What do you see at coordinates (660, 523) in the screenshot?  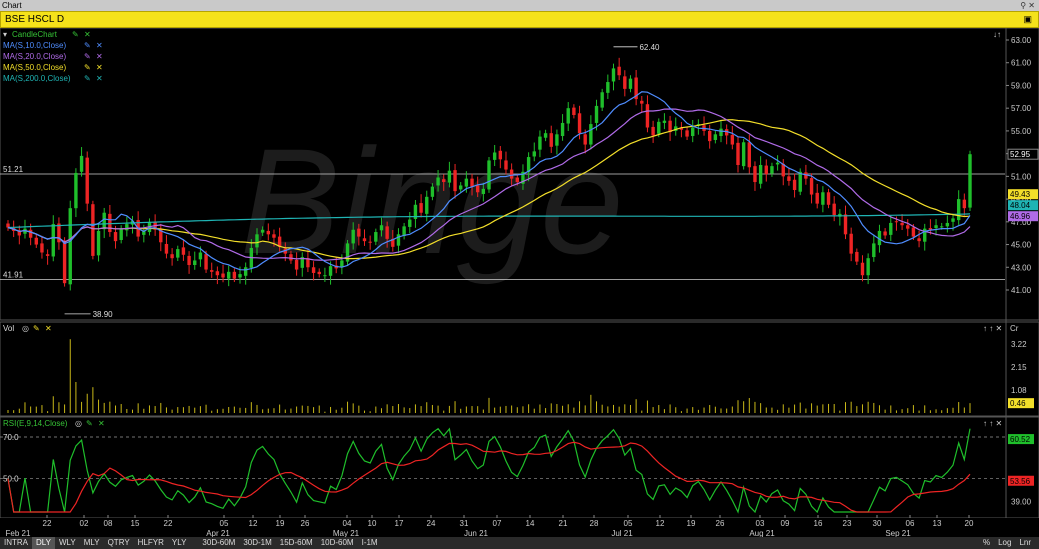 I see `x-axis-label: 12` at bounding box center [660, 523].